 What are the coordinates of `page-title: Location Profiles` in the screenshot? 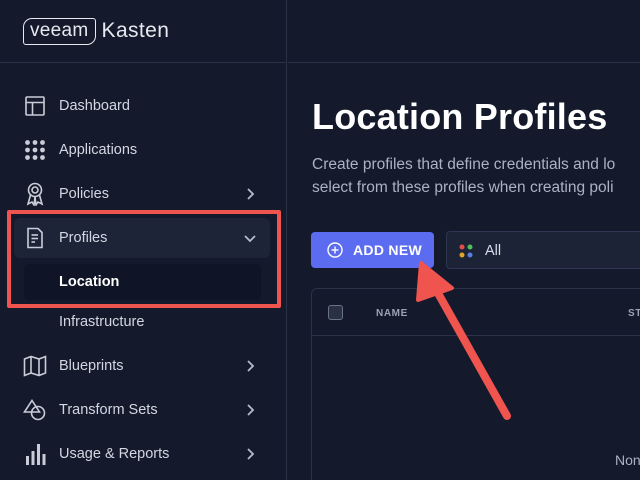 It's located at (460, 116).